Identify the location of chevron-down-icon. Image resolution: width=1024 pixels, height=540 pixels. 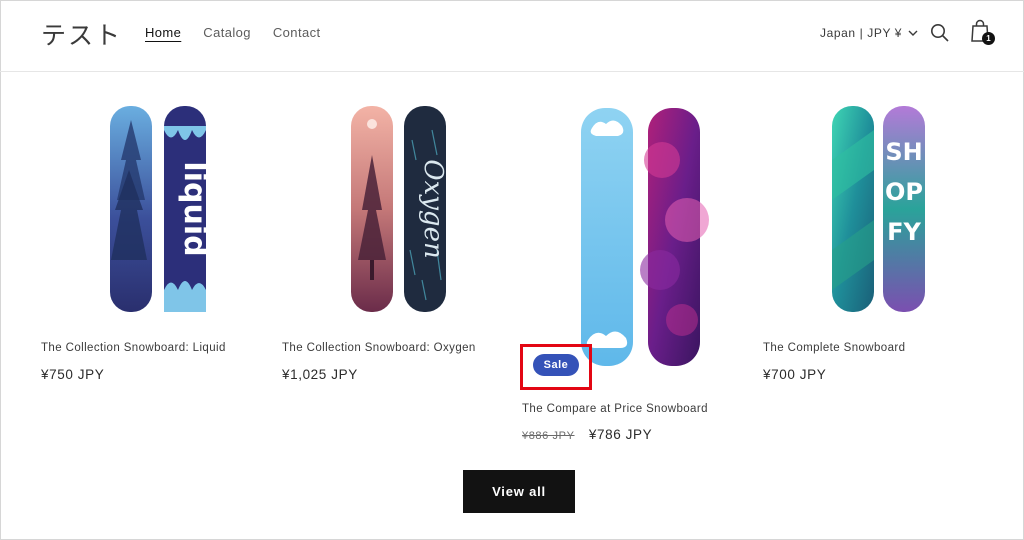
(913, 33).